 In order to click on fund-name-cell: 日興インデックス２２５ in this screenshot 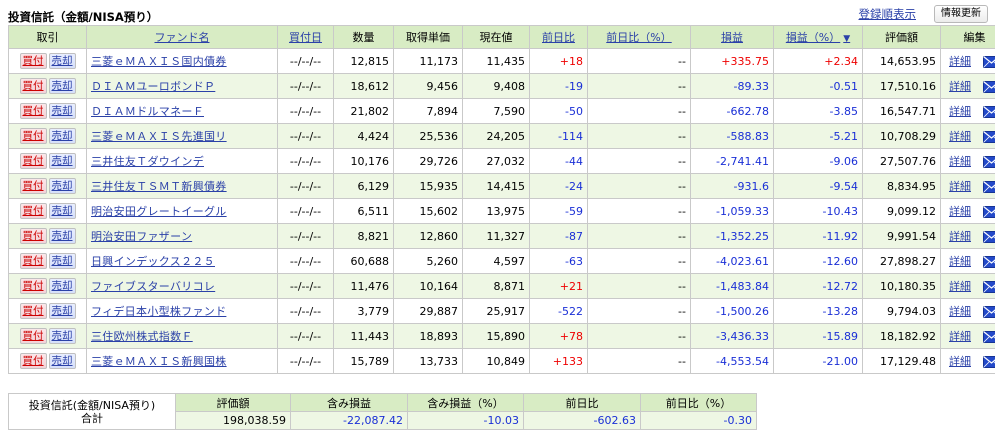, I will do `click(182, 261)`.